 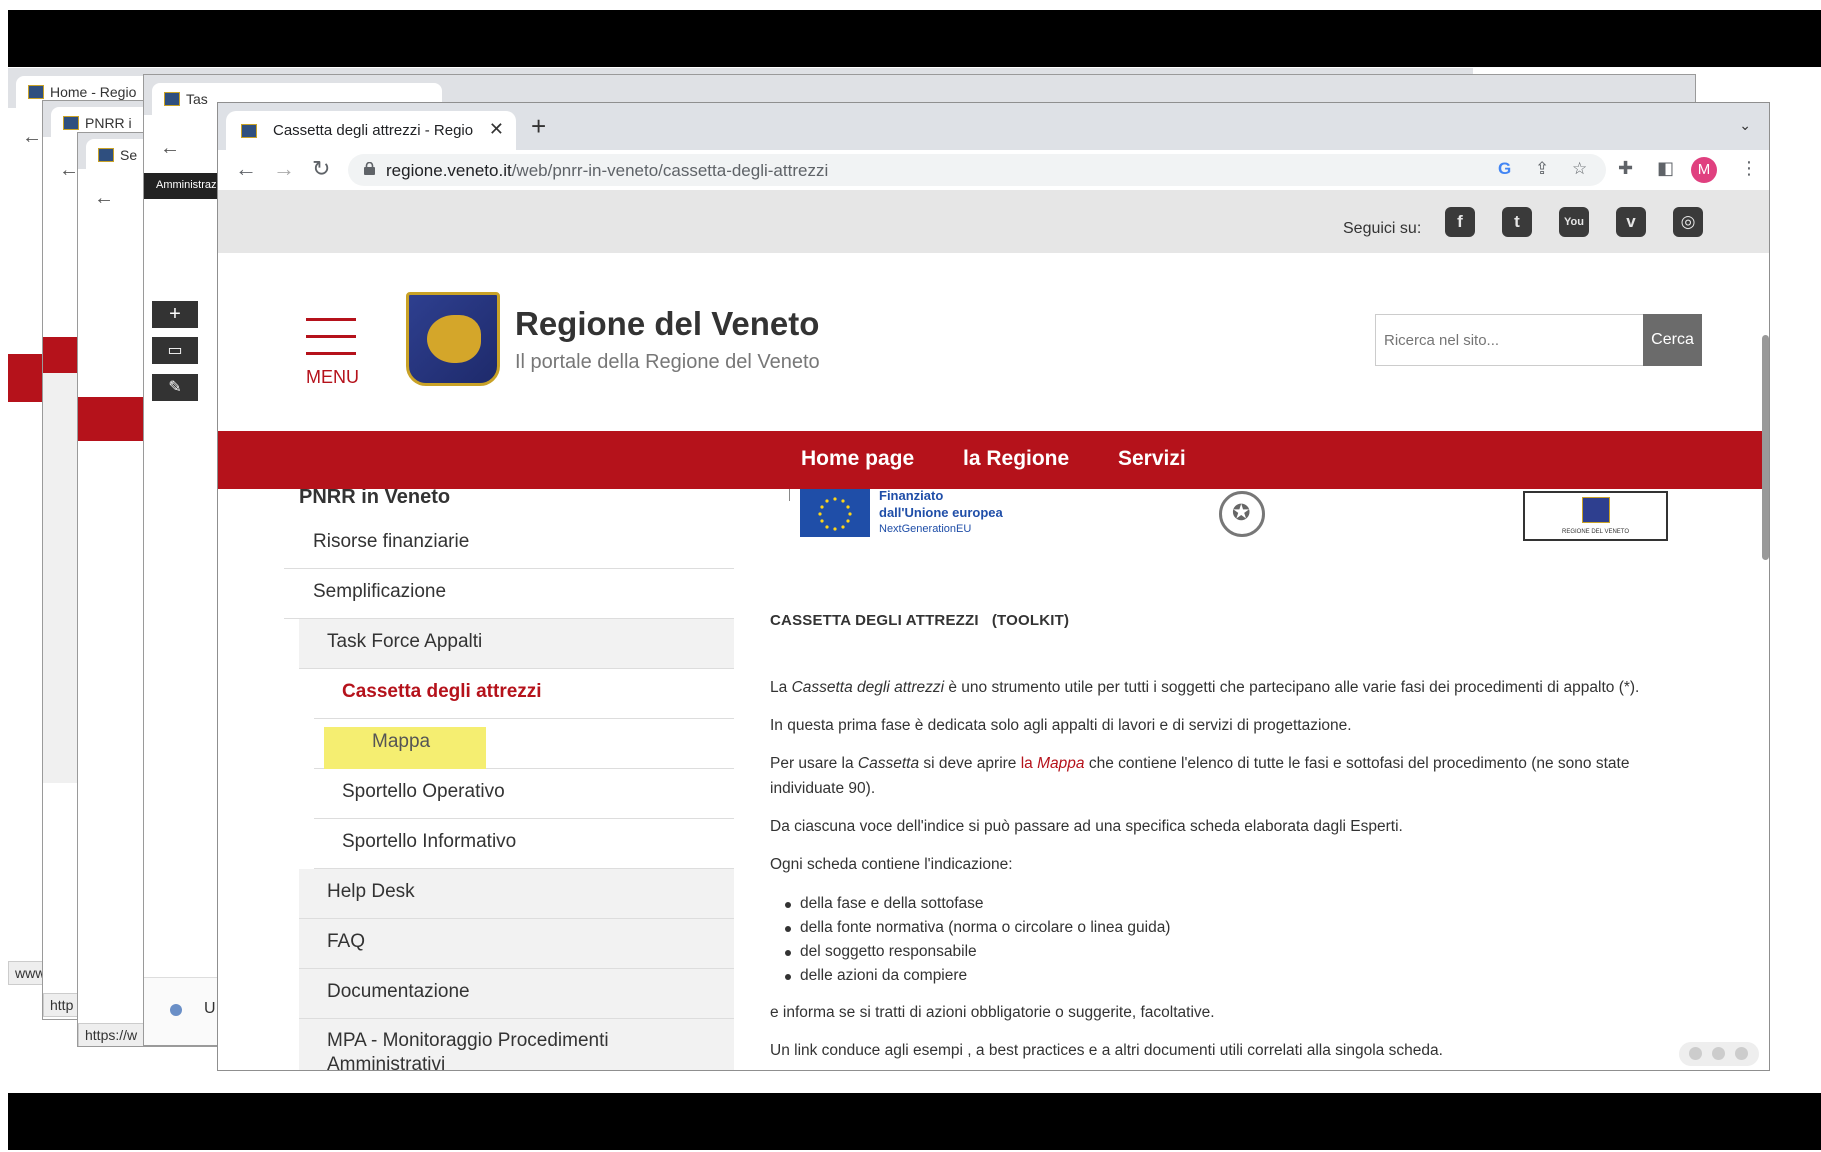 I want to click on eu-line-3: NextGenerationEU, so click(x=925, y=529).